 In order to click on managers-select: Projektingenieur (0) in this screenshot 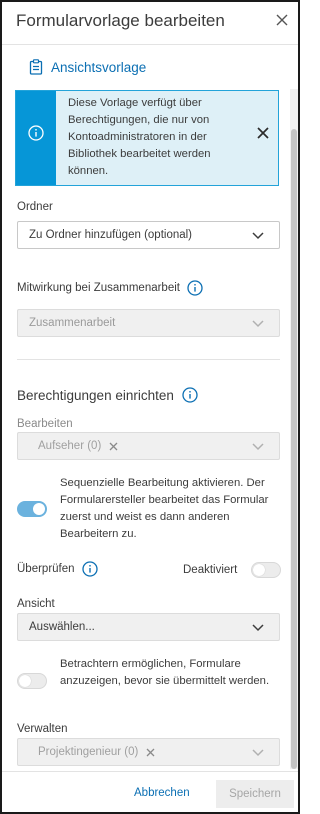, I will do `click(148, 752)`.